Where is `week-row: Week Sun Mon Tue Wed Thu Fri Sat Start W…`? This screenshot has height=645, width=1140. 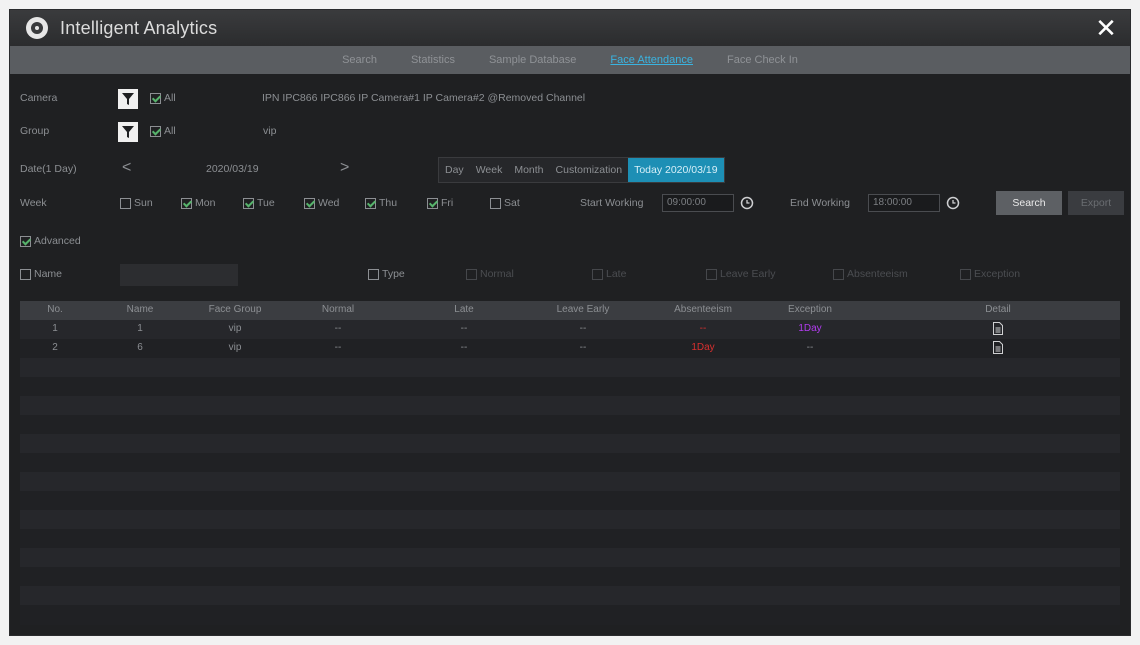 week-row: Week Sun Mon Tue Wed Thu Fri Sat Start W… is located at coordinates (570, 204).